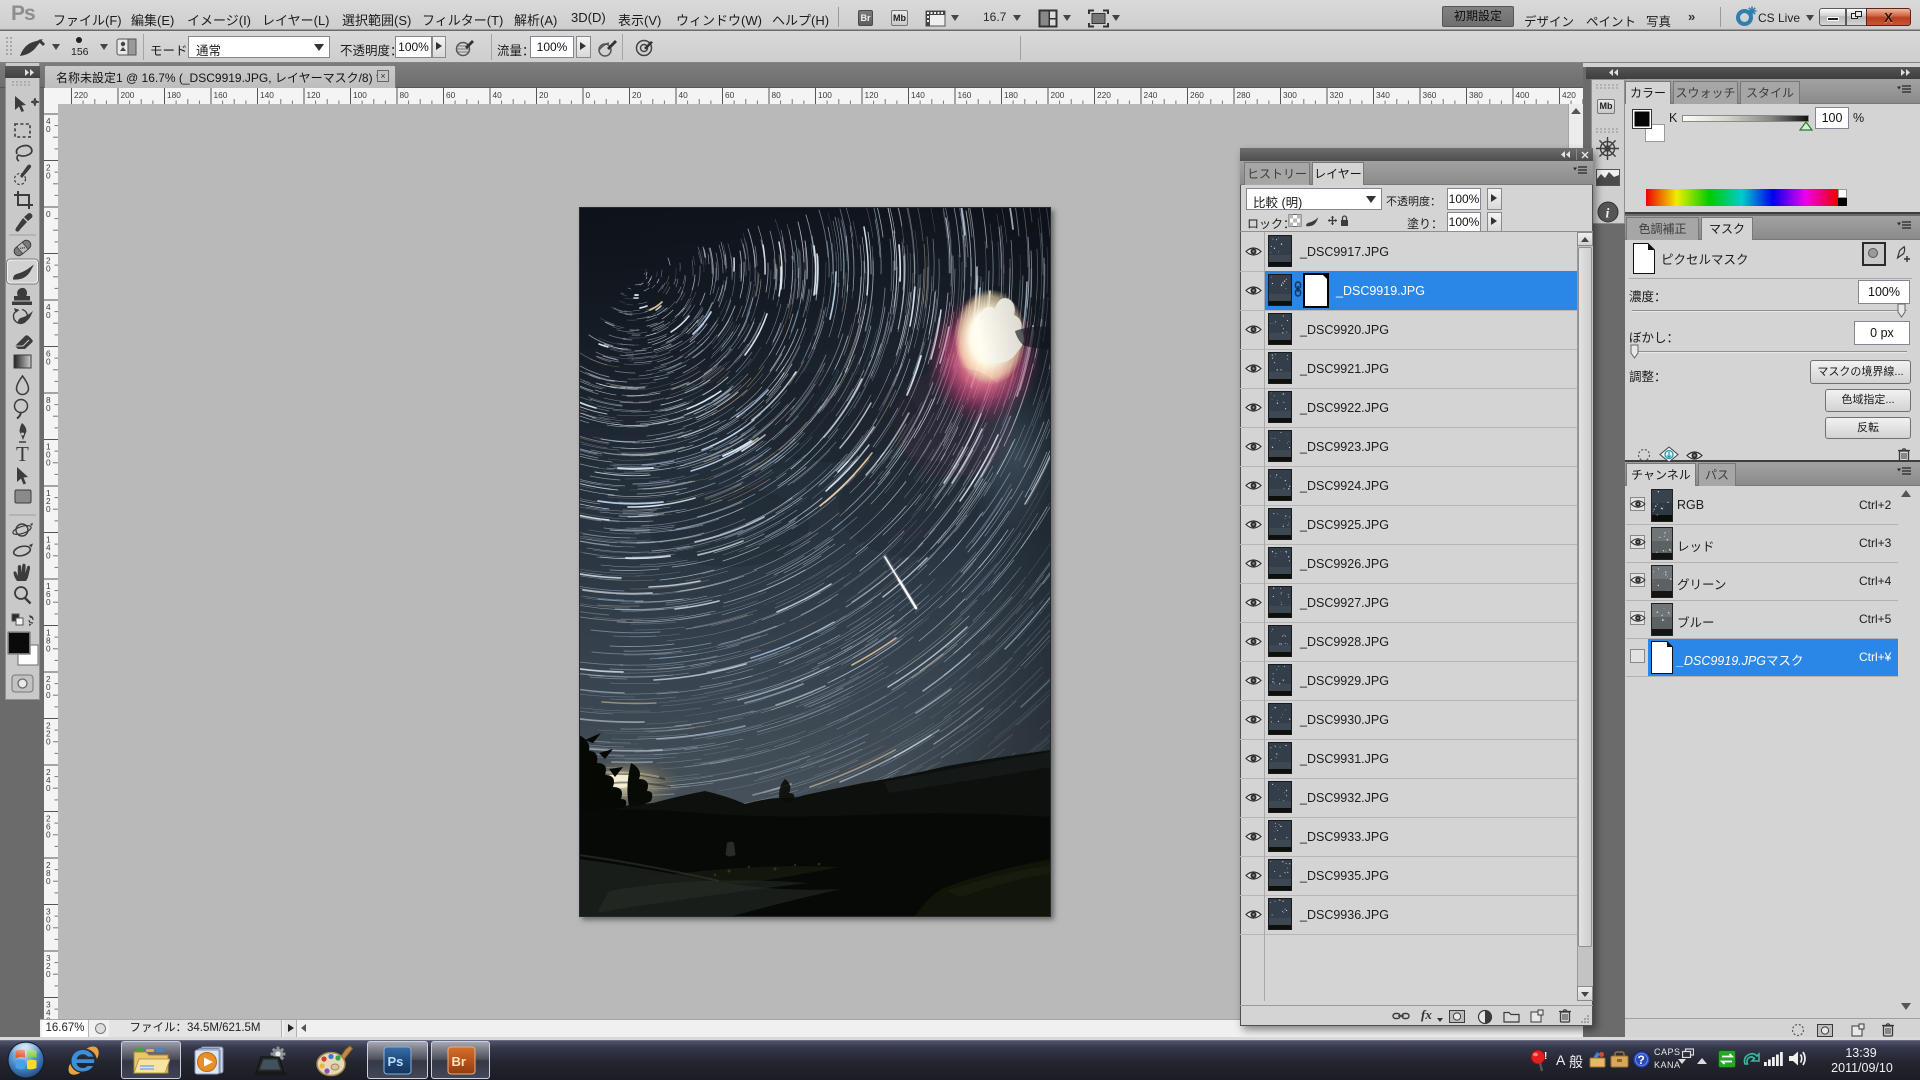 This screenshot has height=1080, width=1920. What do you see at coordinates (1290, 95) in the screenshot?
I see `svg-text: 300` at bounding box center [1290, 95].